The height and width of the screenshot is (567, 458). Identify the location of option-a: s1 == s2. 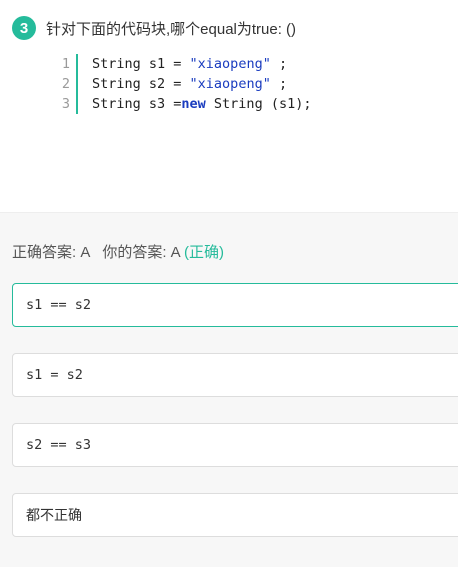
(235, 305).